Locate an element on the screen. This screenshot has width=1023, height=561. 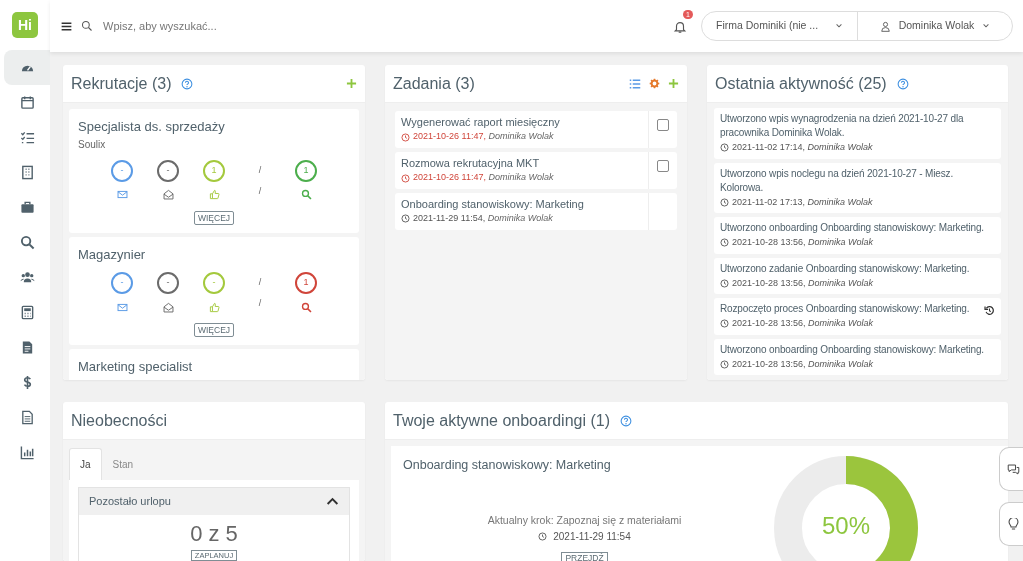
panel-title: Zadania (3) is located at coordinates (434, 83).